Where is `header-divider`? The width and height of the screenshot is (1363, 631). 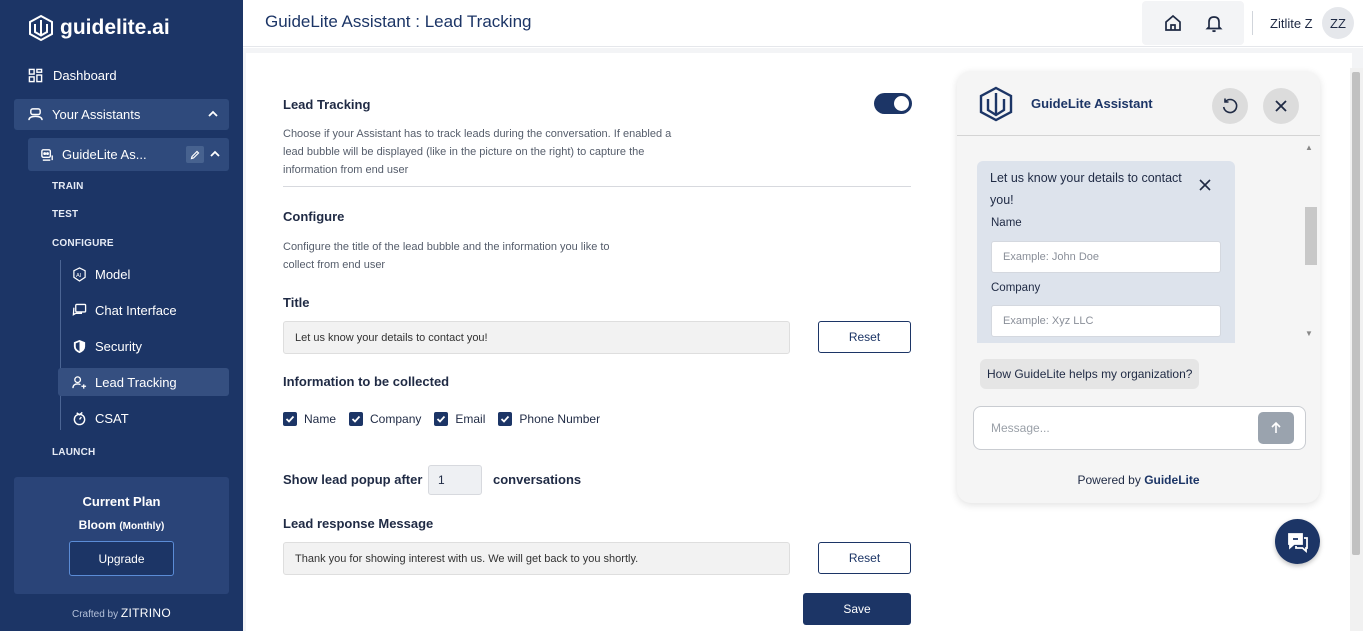
header-divider is located at coordinates (1252, 23).